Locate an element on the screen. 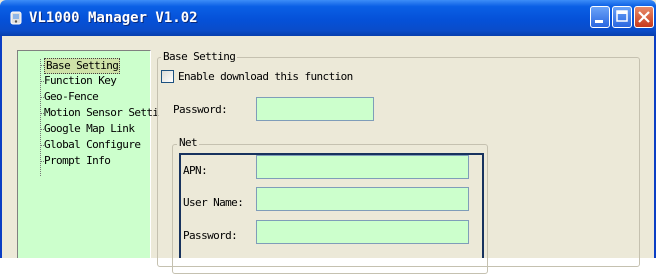  enable-download-checkbox is located at coordinates (167, 76).